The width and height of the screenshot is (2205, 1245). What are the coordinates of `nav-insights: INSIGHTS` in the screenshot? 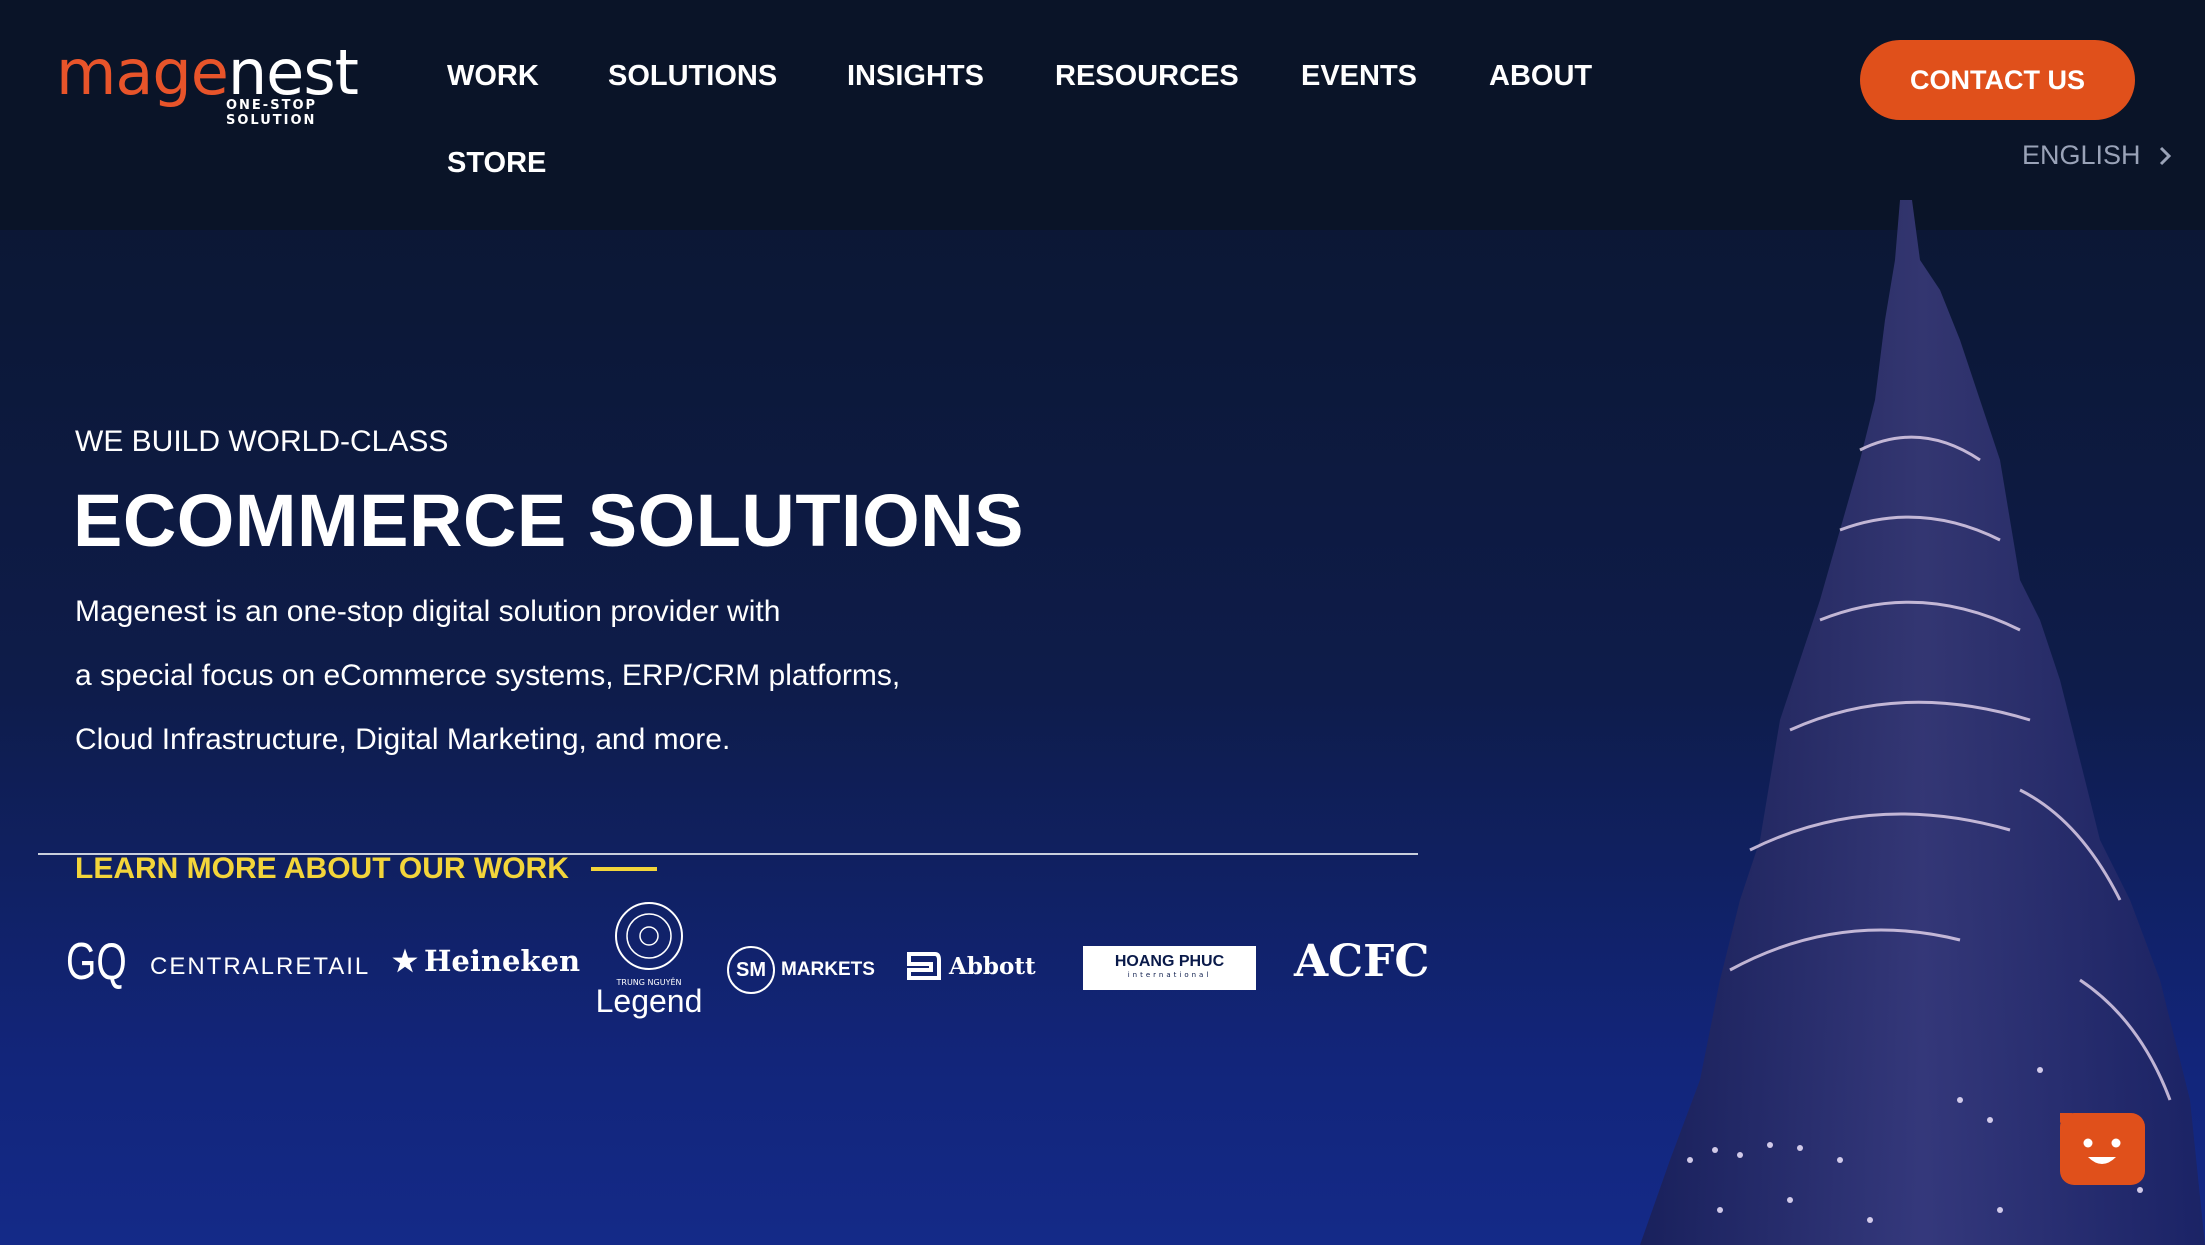 It's located at (915, 76).